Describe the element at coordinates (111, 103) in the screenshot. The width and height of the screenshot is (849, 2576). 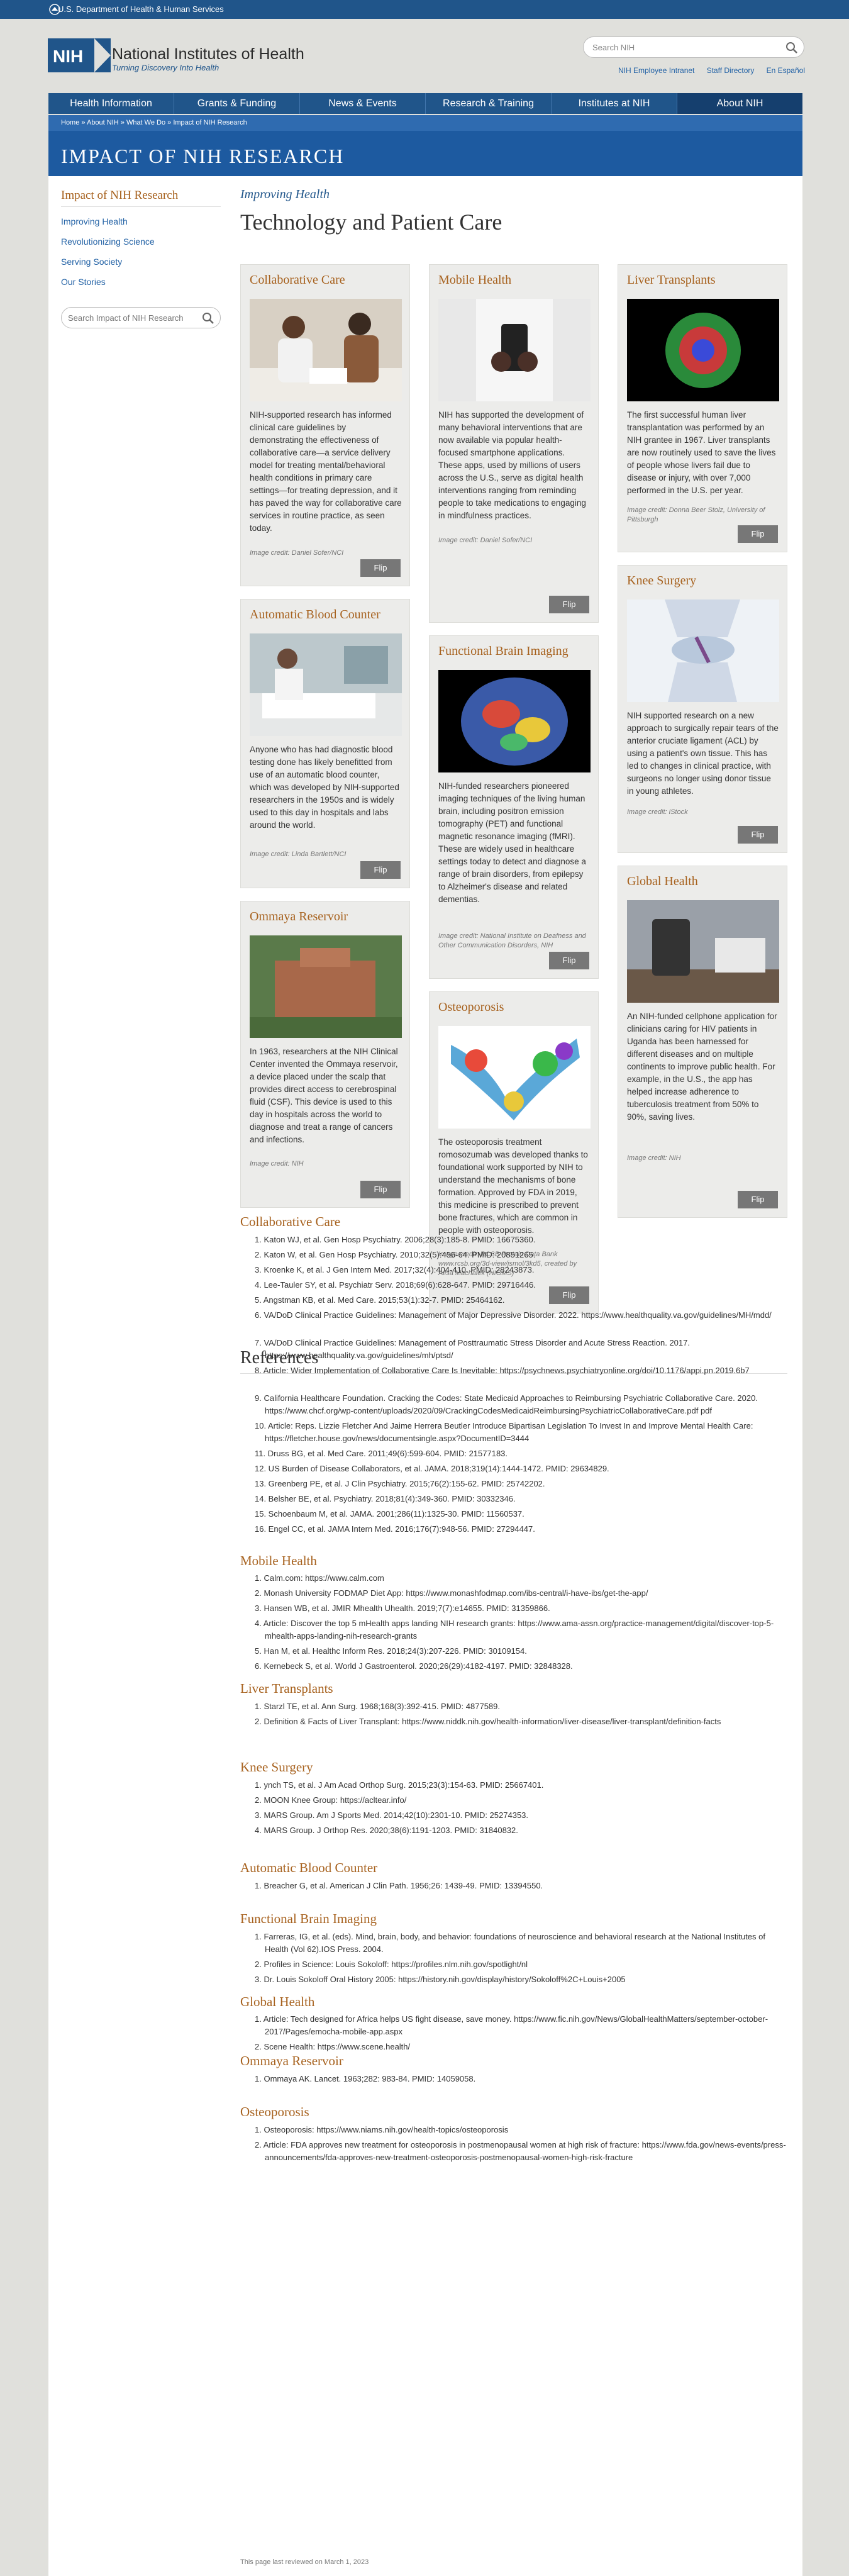
I see `nav-health-information: Health Information` at that location.